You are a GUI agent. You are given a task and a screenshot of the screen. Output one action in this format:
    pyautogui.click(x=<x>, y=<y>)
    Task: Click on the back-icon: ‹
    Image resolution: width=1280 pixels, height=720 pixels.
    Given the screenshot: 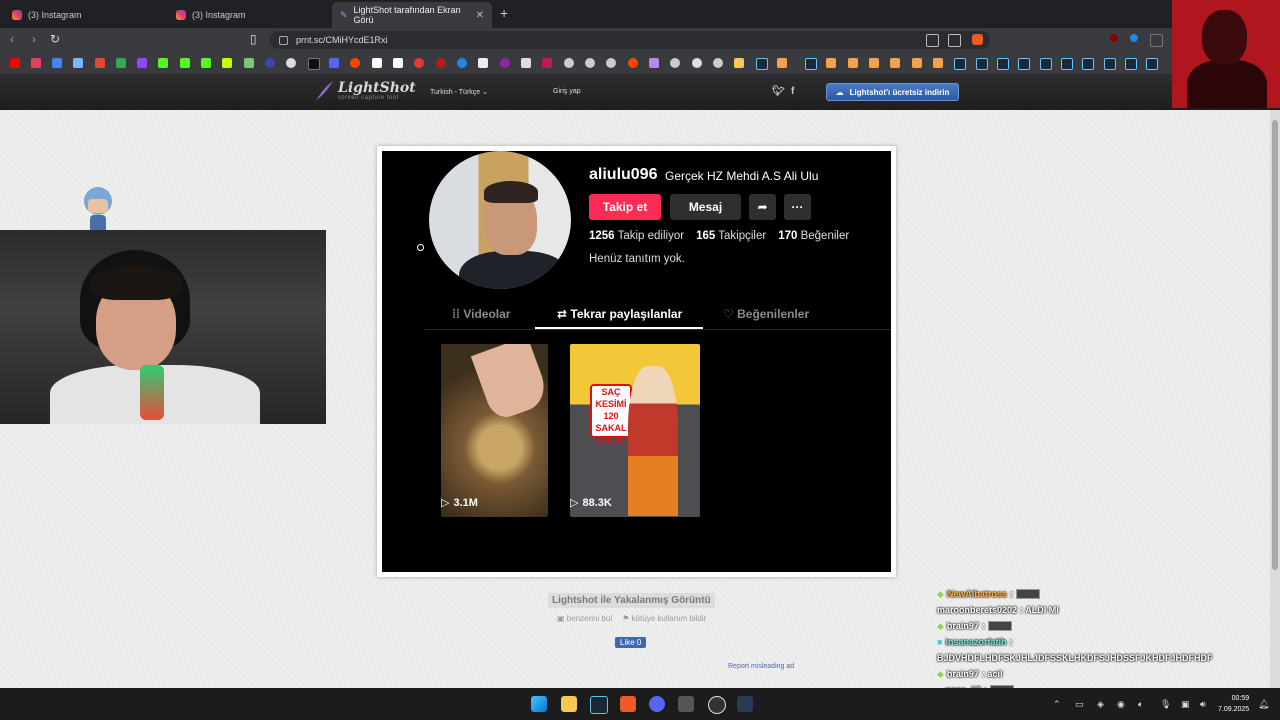 What is the action you would take?
    pyautogui.click(x=12, y=39)
    